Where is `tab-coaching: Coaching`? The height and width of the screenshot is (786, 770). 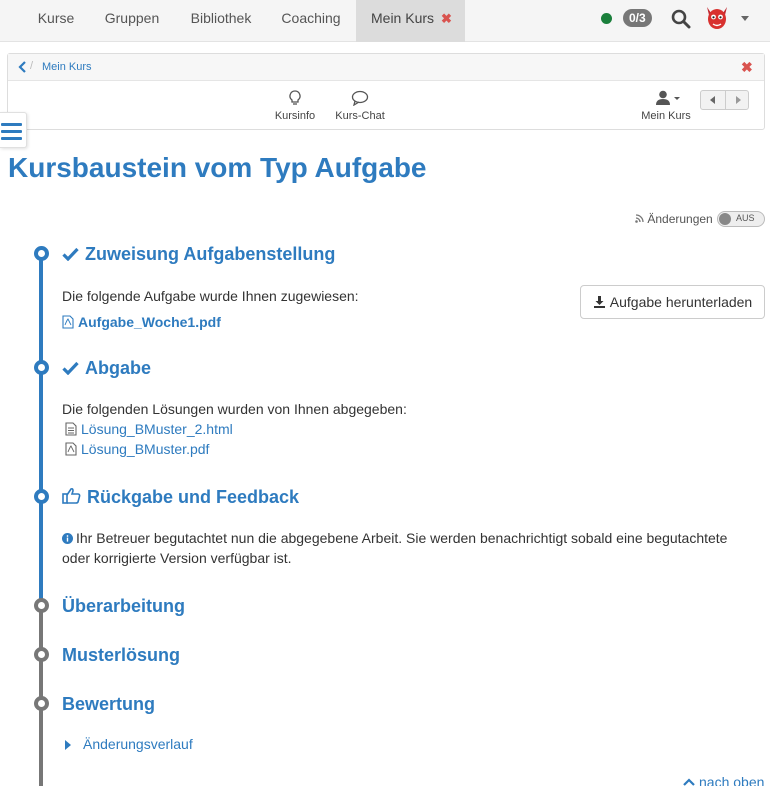 tab-coaching: Coaching is located at coordinates (311, 21).